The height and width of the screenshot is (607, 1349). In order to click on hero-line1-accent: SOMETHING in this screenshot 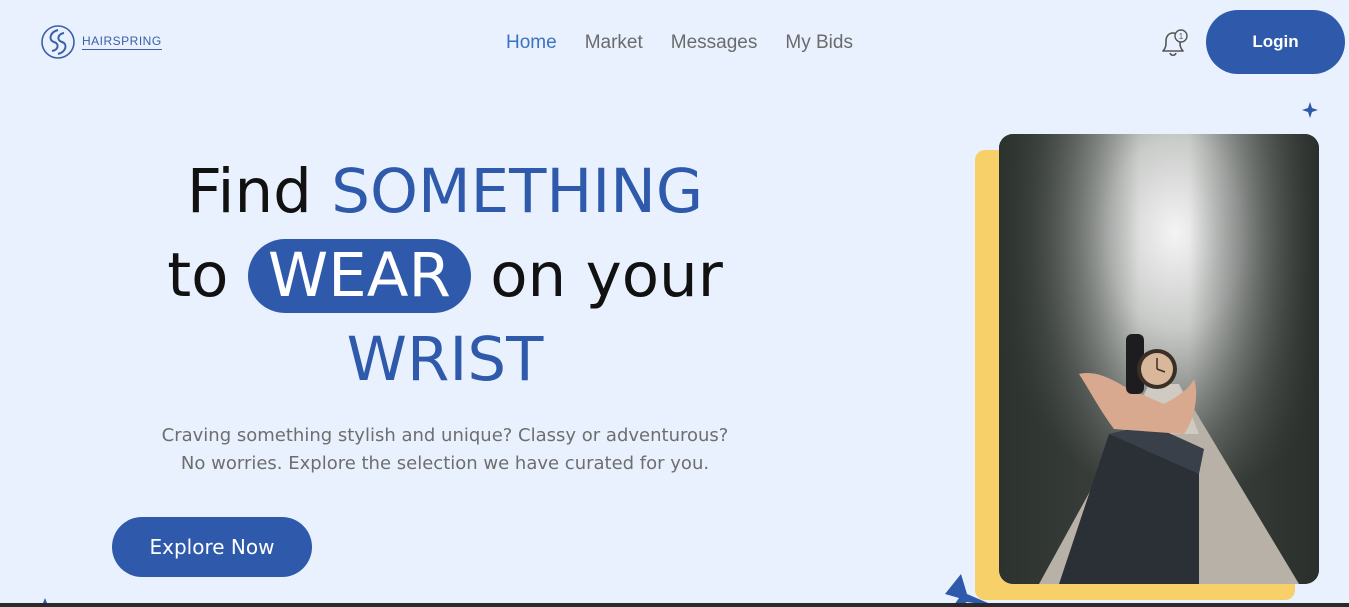, I will do `click(517, 191)`.